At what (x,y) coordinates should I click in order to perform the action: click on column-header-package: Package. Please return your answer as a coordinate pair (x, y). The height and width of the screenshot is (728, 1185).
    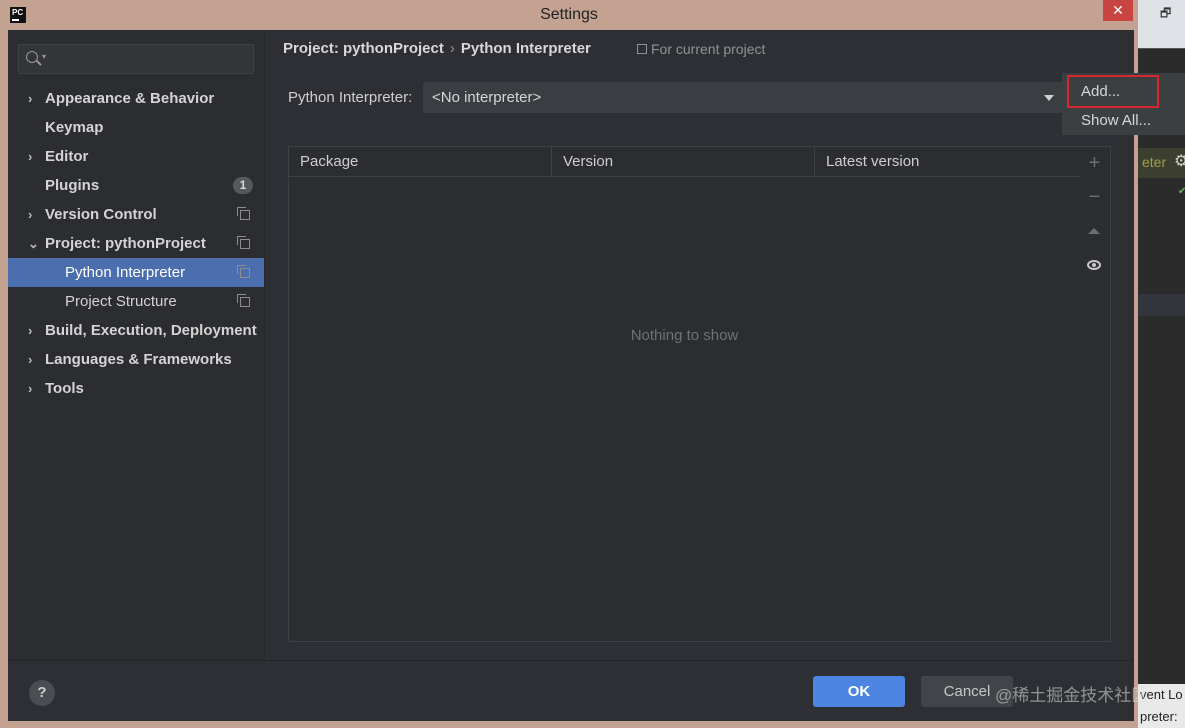
    Looking at the image, I should click on (420, 162).